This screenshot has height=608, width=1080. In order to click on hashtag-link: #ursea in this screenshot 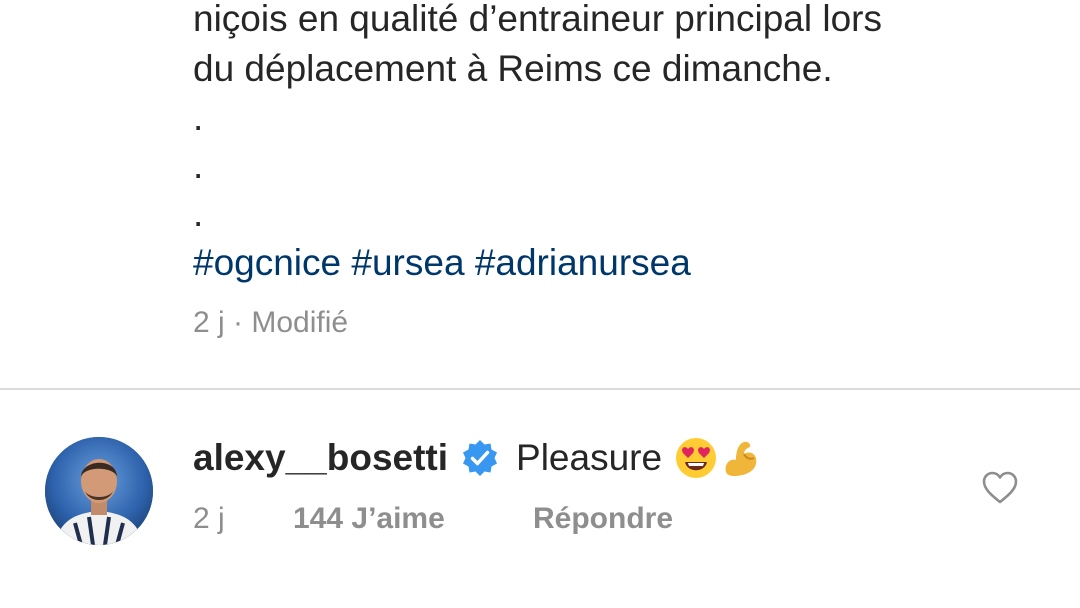, I will do `click(407, 262)`.